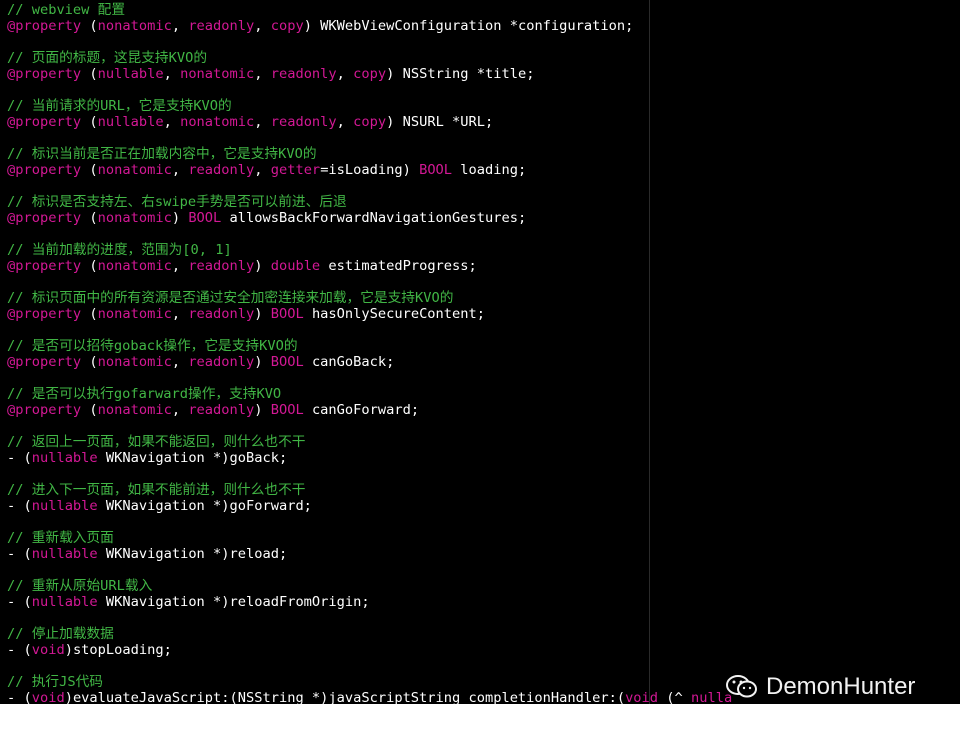 This screenshot has width=960, height=729. I want to click on code-token: ) NSString *title;, so click(460, 74).